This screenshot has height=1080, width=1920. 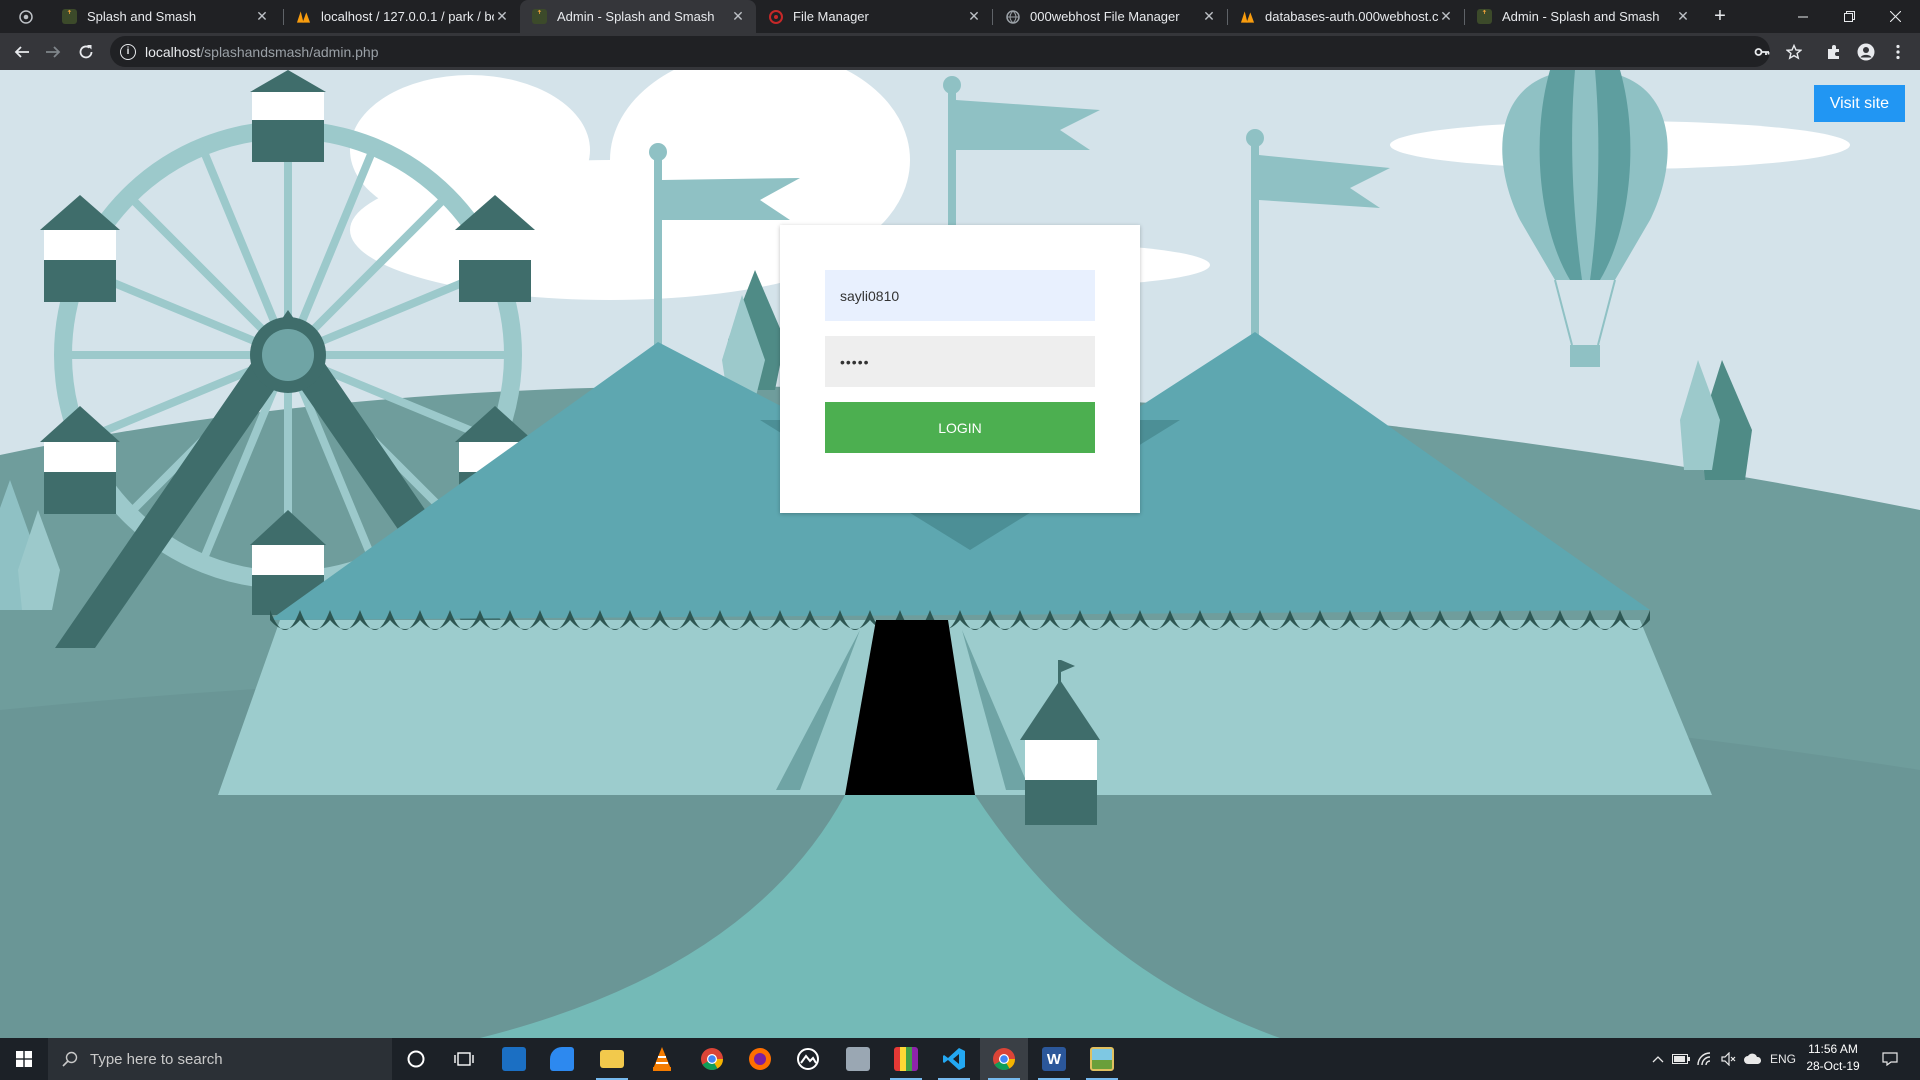 What do you see at coordinates (775, 16) in the screenshot?
I see `red-favicon-icon` at bounding box center [775, 16].